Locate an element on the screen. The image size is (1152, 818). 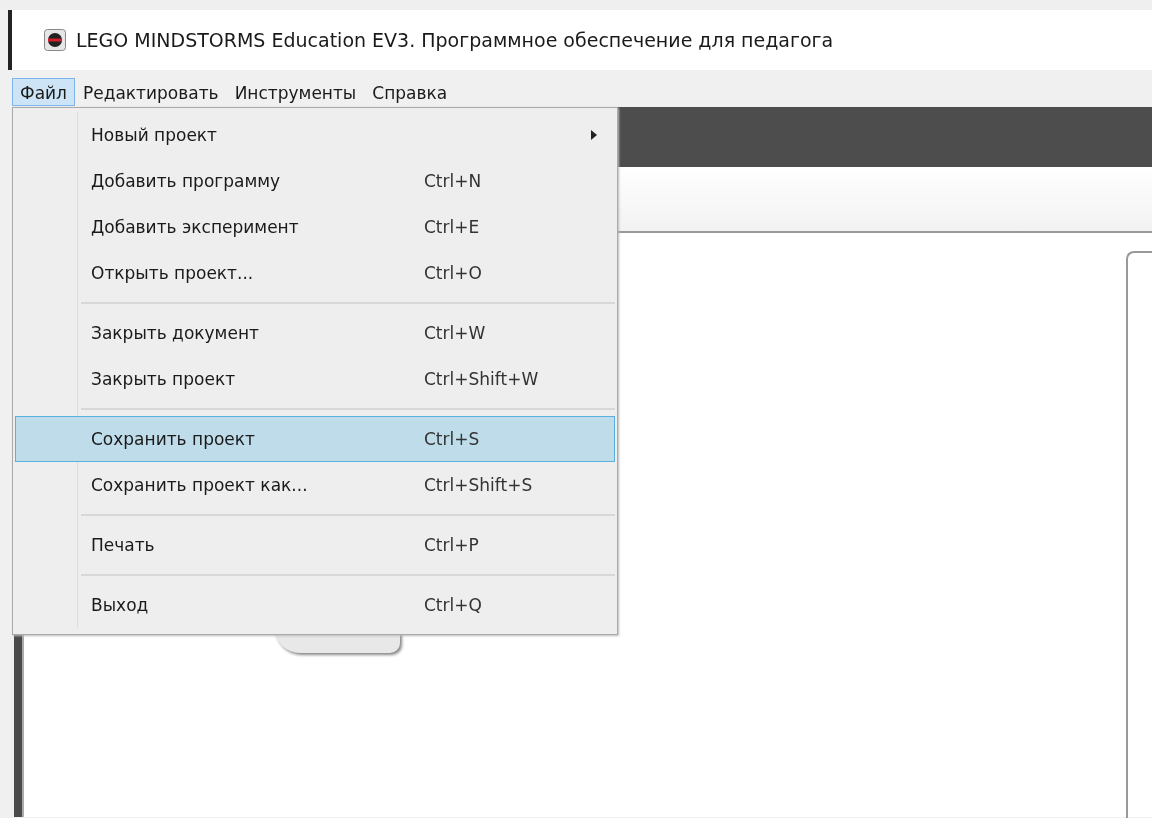
menu-bar-item: Файл is located at coordinates (43, 92).